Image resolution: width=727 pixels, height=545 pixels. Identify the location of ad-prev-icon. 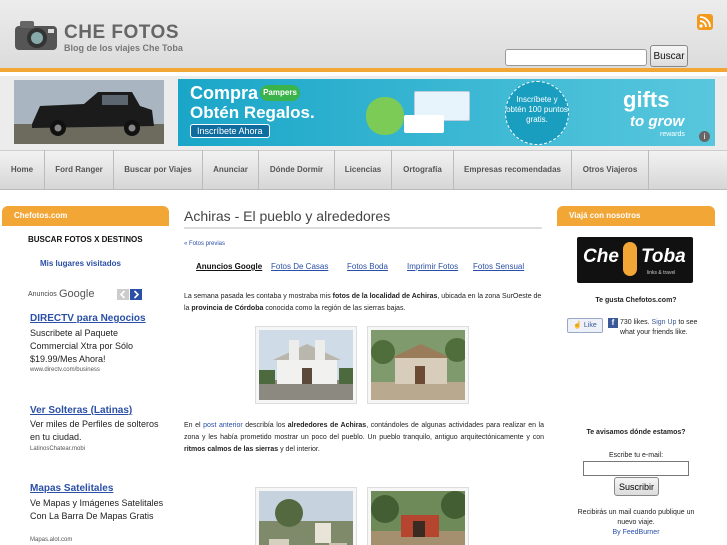
(123, 294).